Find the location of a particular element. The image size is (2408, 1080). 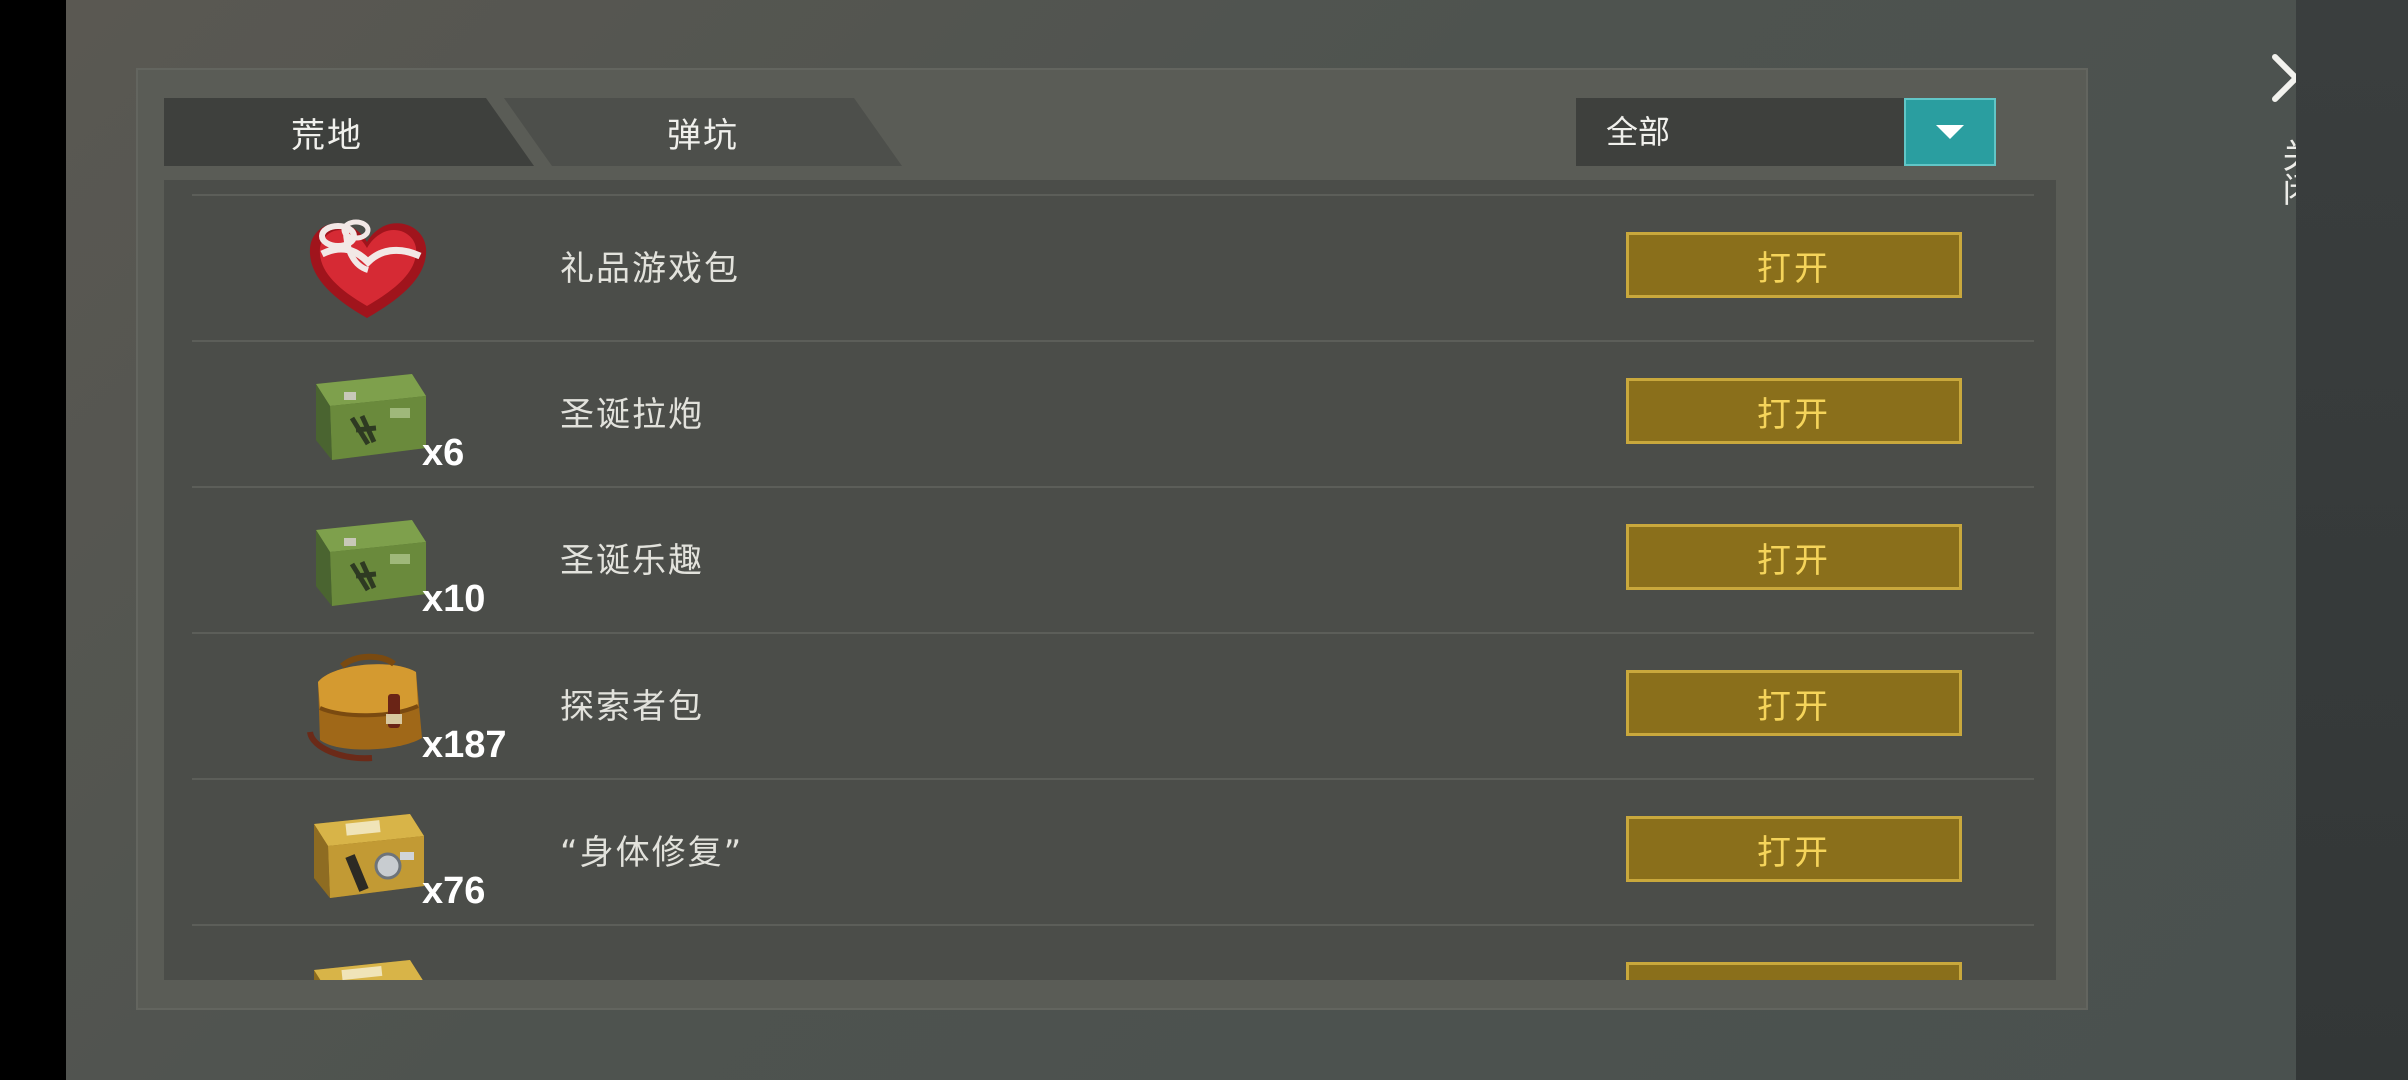

tab-crater: 弹坑 is located at coordinates (703, 132).